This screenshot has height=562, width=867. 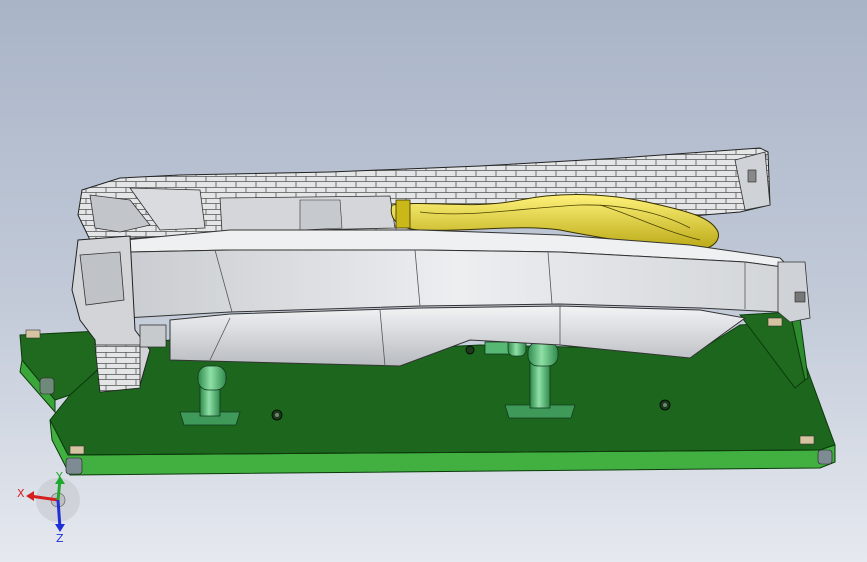 What do you see at coordinates (60, 538) in the screenshot?
I see `z-axis-label: Z` at bounding box center [60, 538].